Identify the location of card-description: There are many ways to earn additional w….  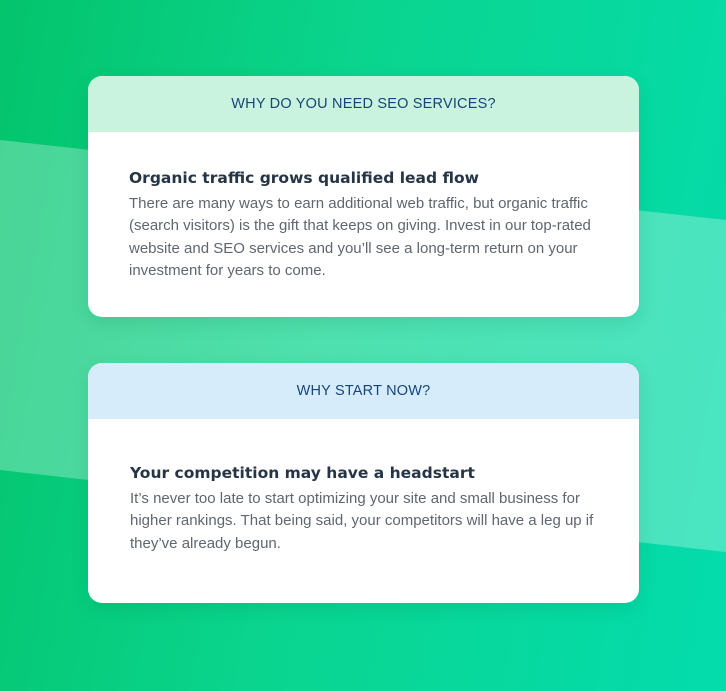
(360, 237).